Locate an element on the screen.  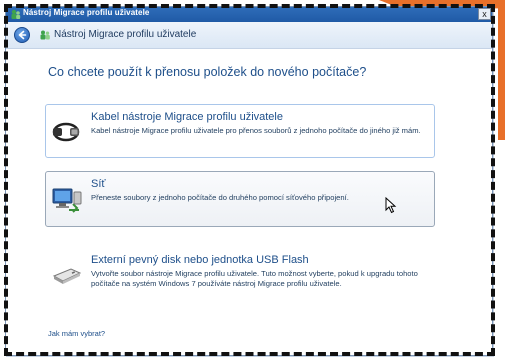
close-button: x is located at coordinates (484, 14).